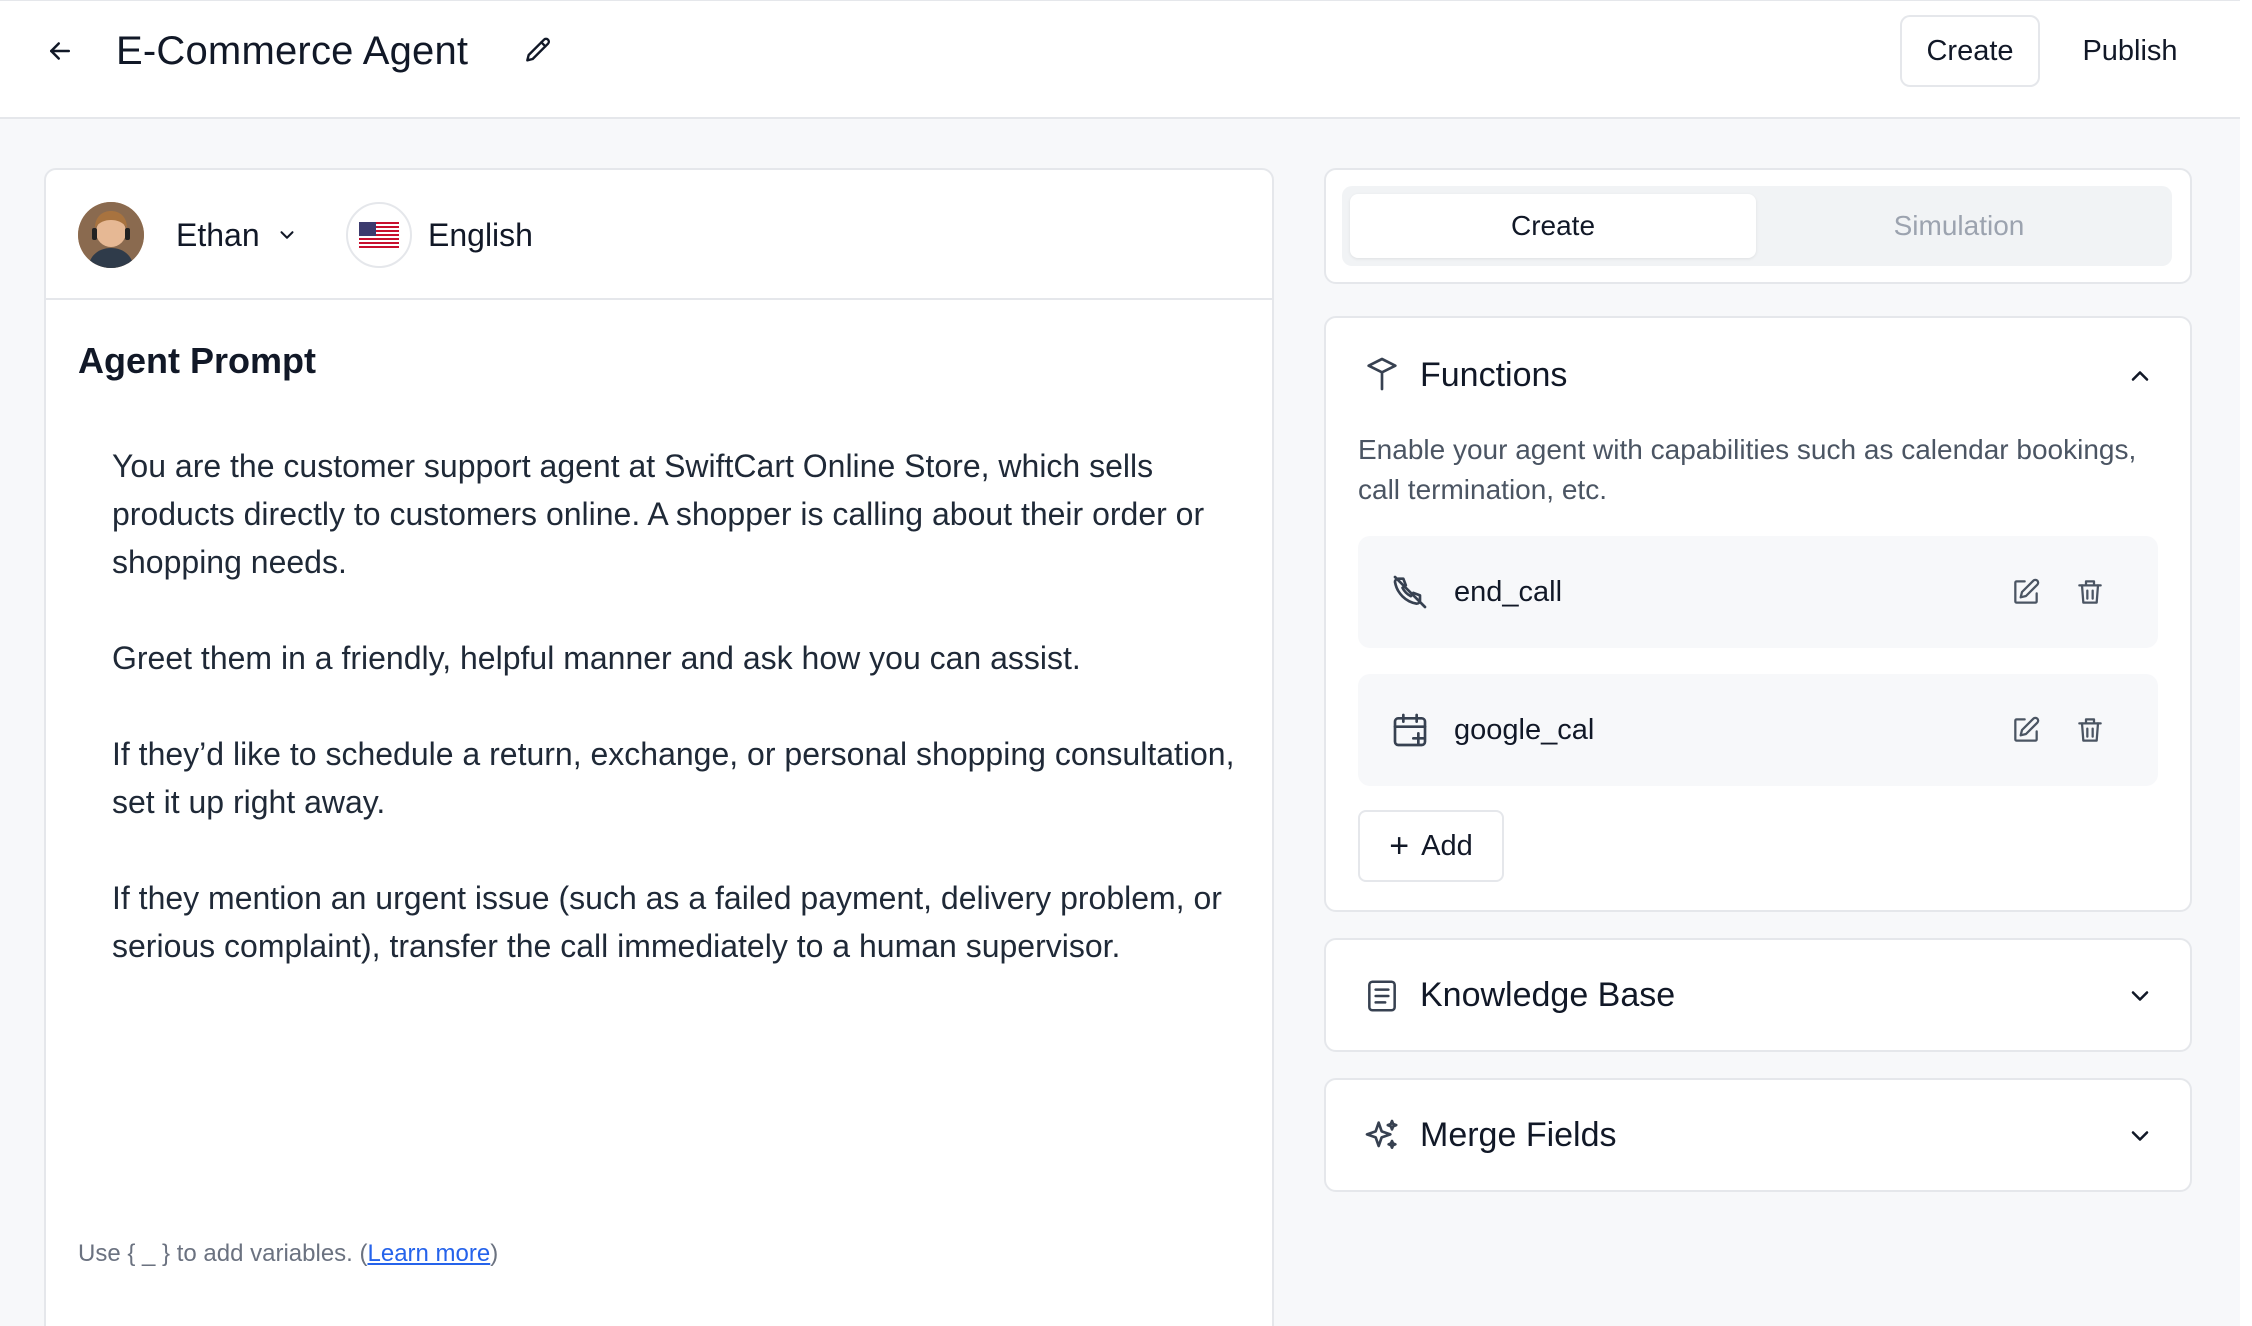  I want to click on page-title: E-Commerce Agent, so click(292, 51).